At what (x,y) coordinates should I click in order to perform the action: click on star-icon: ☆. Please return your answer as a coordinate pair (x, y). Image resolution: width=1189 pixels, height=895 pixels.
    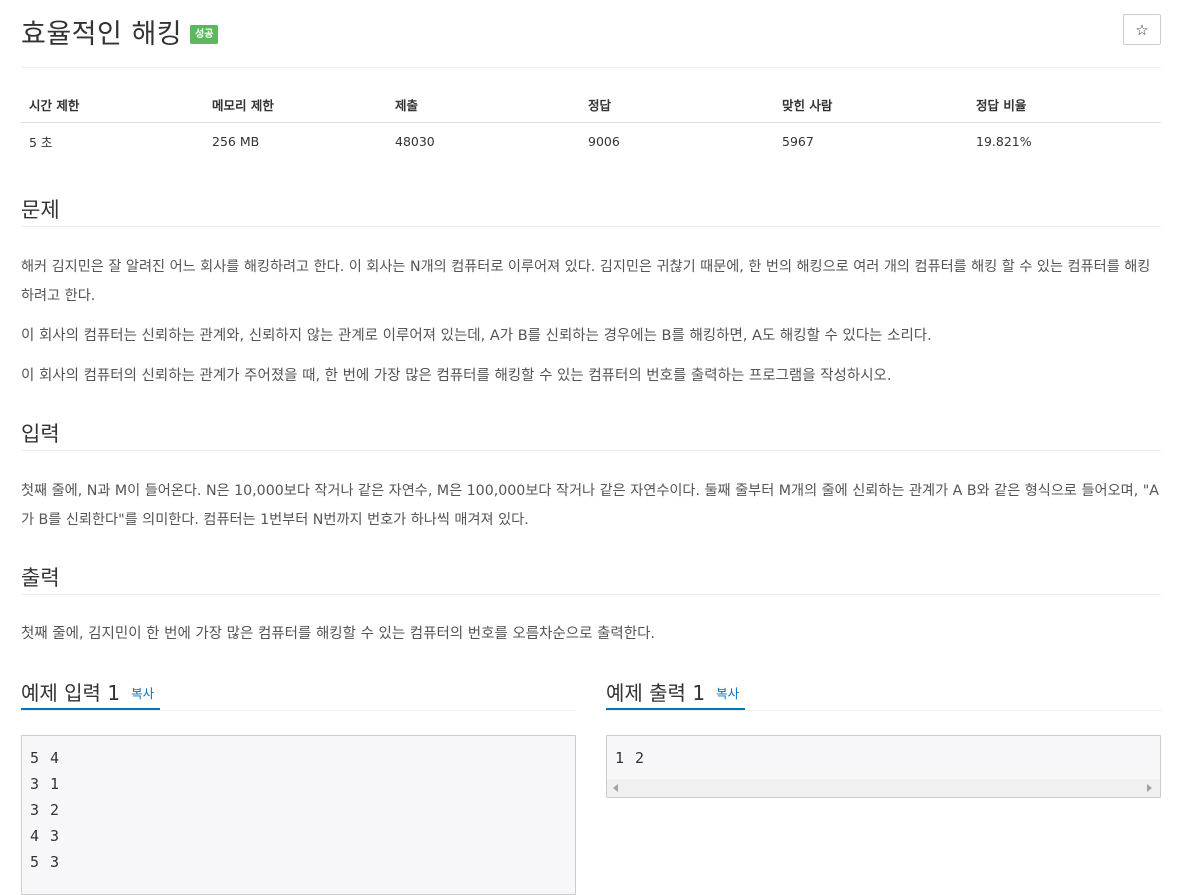
    Looking at the image, I should click on (1142, 29).